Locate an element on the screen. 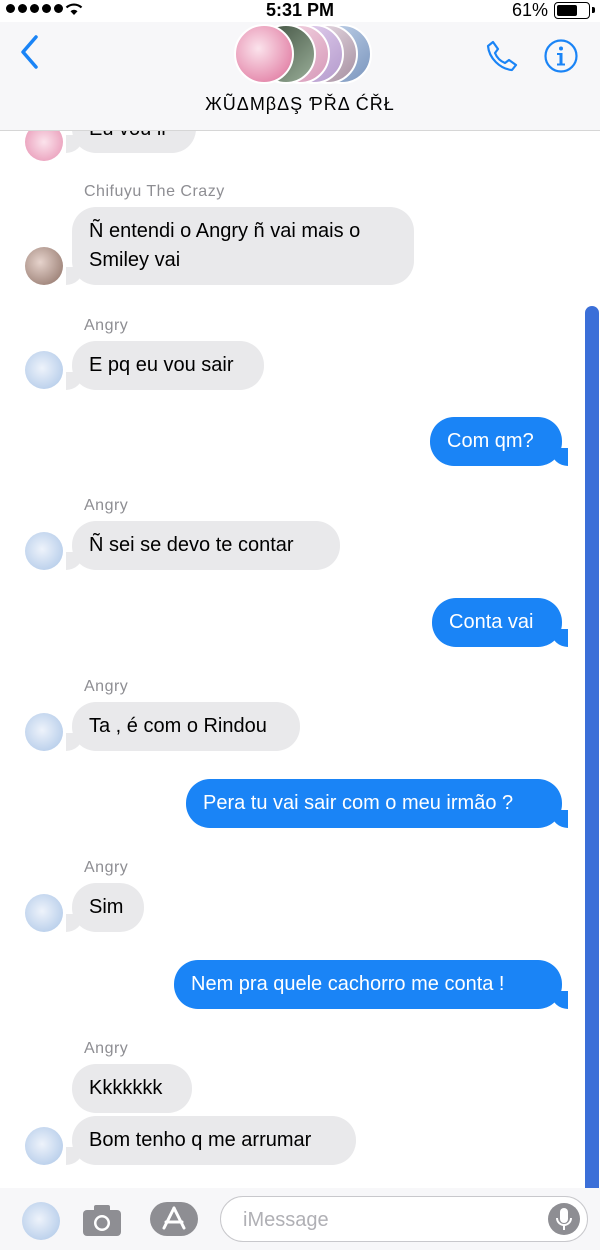 This screenshot has height=1250, width=600. status-bar: 5:31 PM 61% is located at coordinates (300, 11).